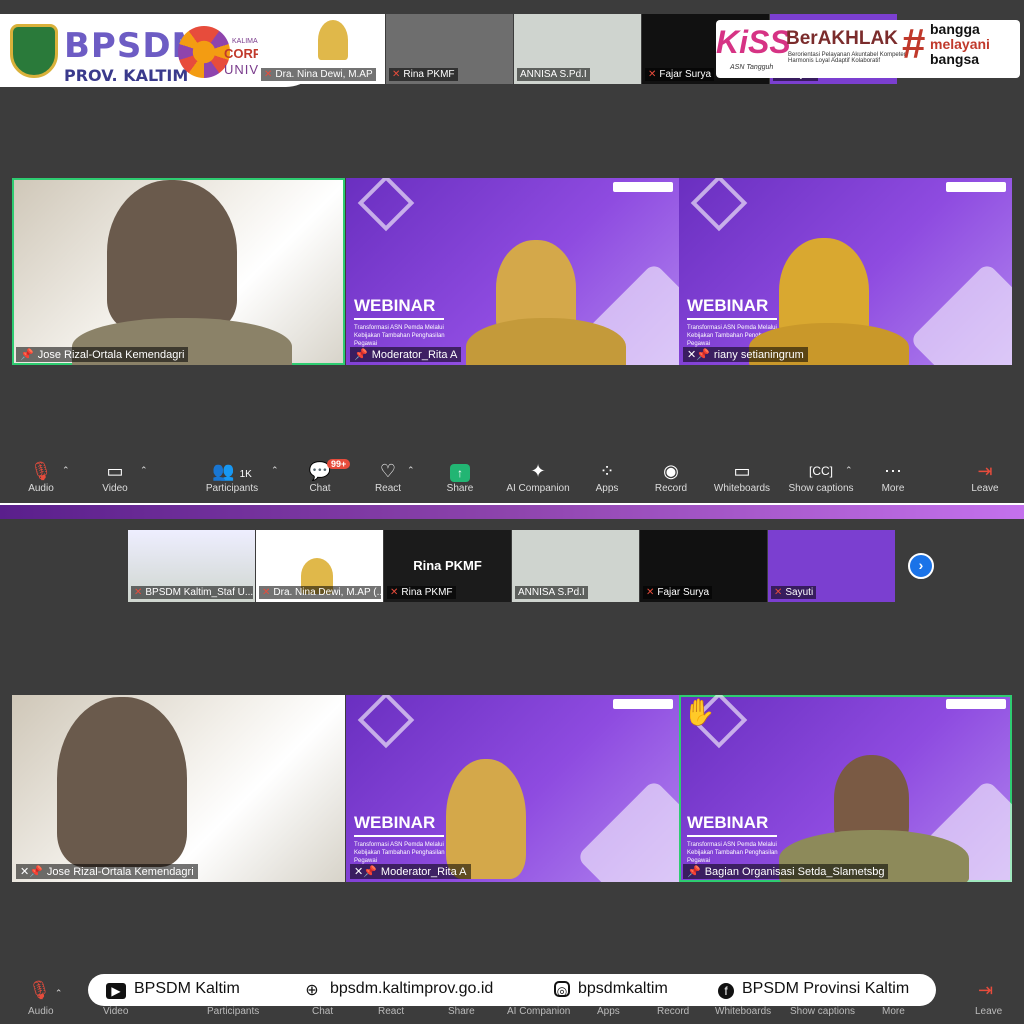 Image resolution: width=1024 pixels, height=1024 pixels. I want to click on more-dots-icon: ⋯, so click(893, 471).